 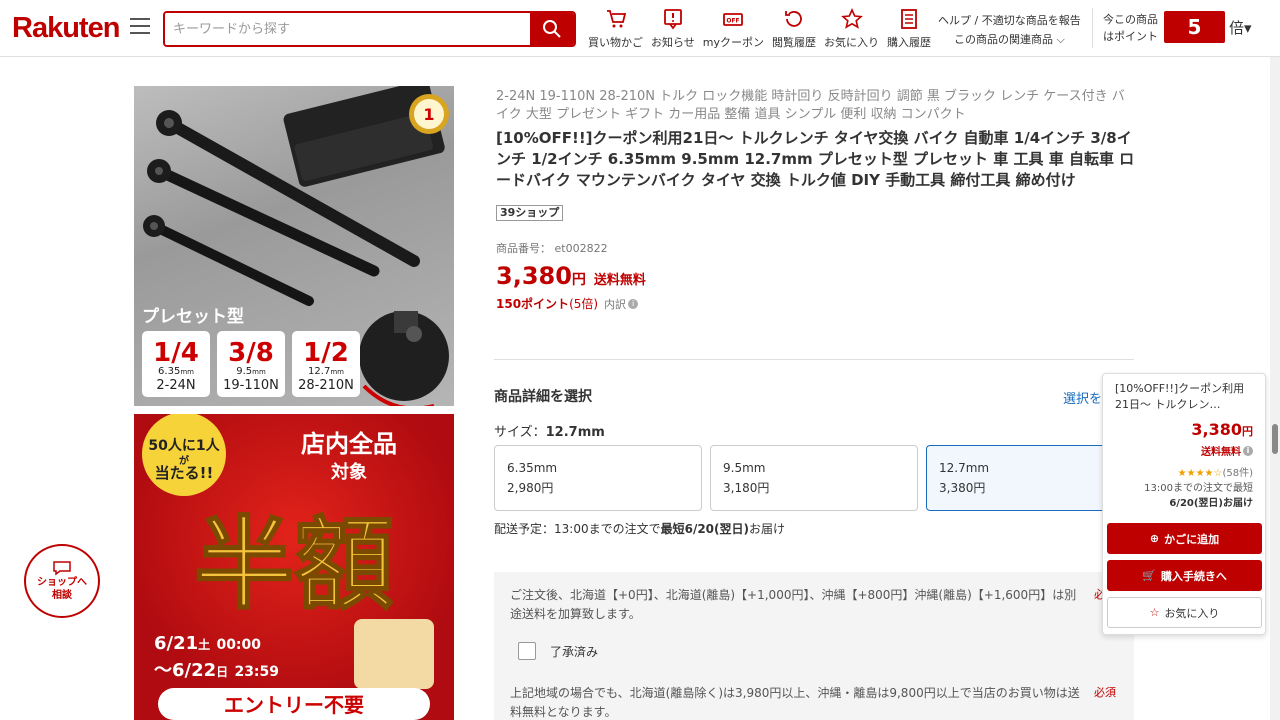 I want to click on svg-text: 9.5mm, so click(x=251, y=371).